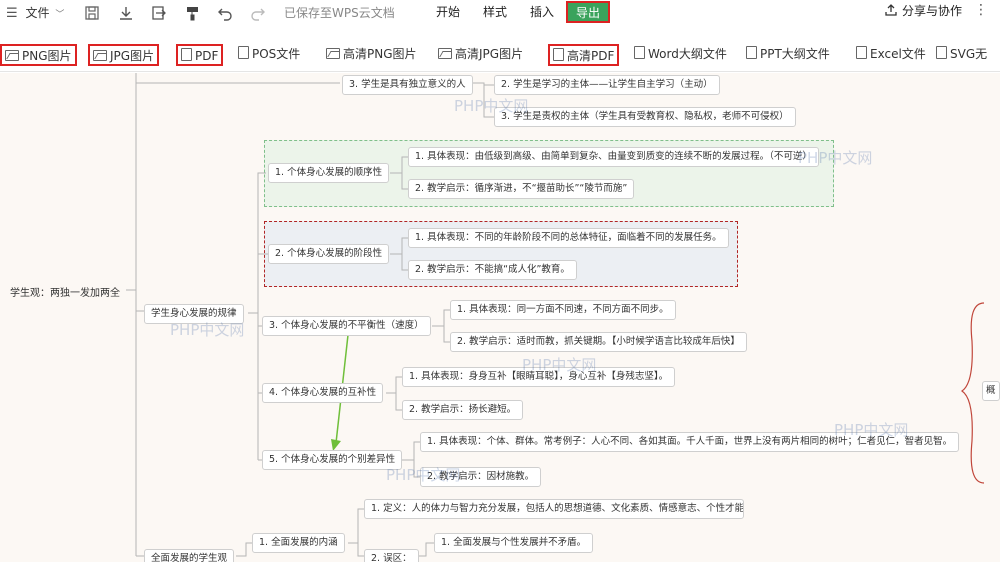 This screenshot has width=1000, height=562. Describe the element at coordinates (563, 310) in the screenshot. I see `node-law-imbalance-detail: 1. 具体表现：同一方面不同速，不同方面不同步。` at that location.